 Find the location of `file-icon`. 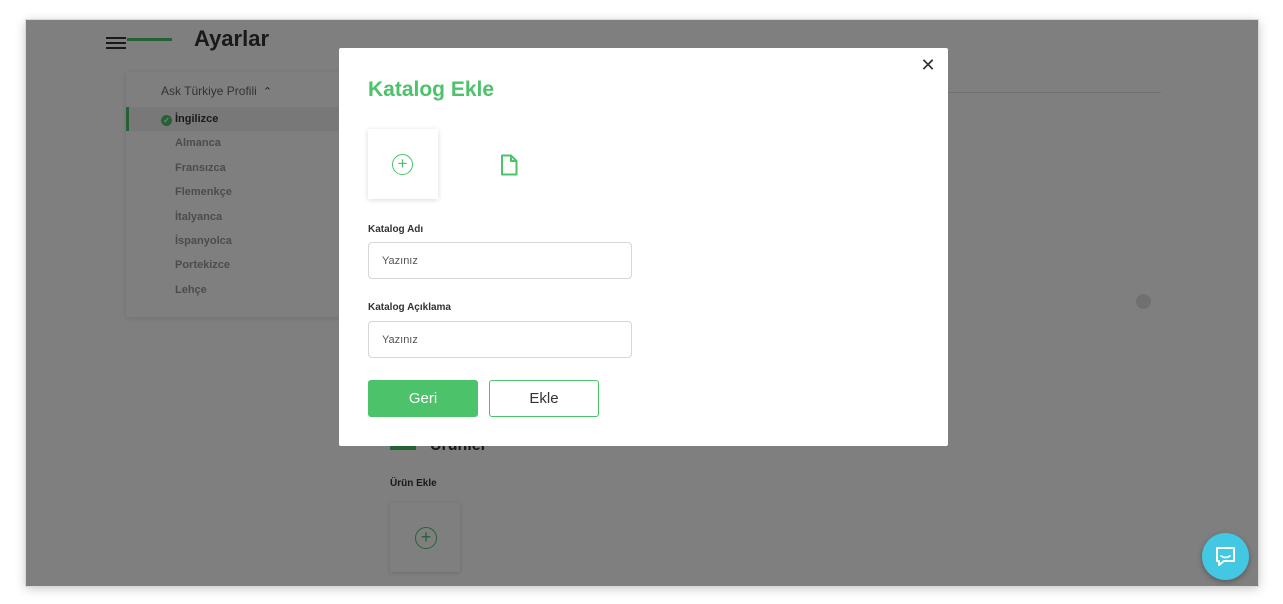

file-icon is located at coordinates (509, 165).